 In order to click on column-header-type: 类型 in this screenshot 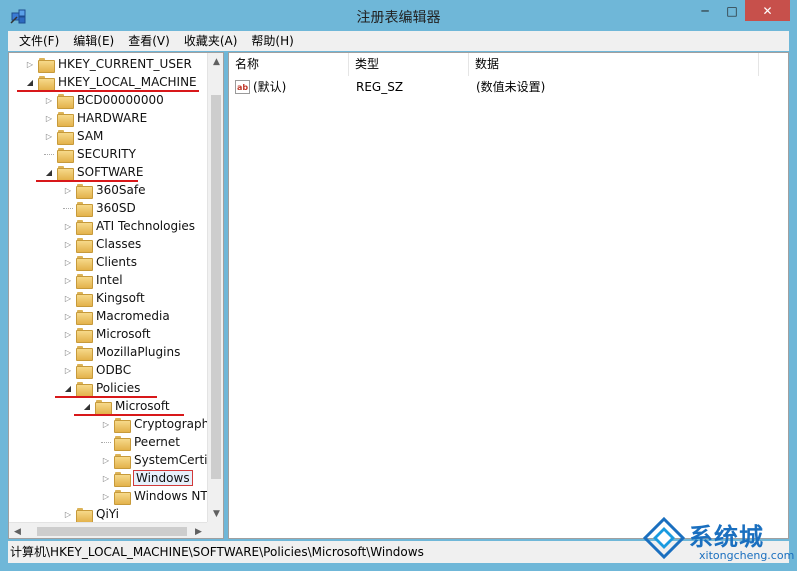, I will do `click(409, 64)`.